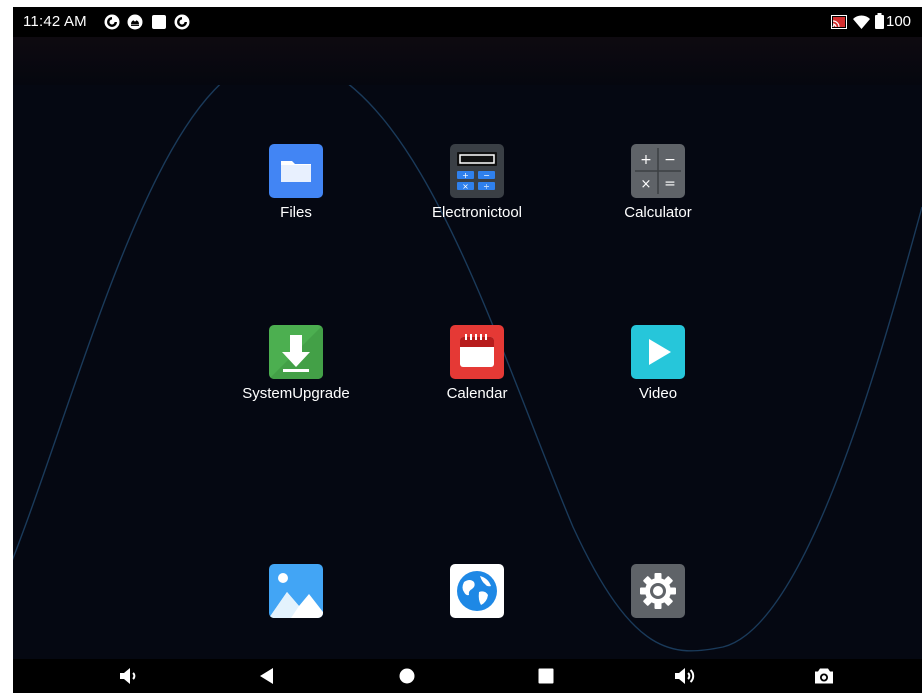 The width and height of the screenshot is (922, 699). What do you see at coordinates (658, 352) in the screenshot?
I see `play-icon` at bounding box center [658, 352].